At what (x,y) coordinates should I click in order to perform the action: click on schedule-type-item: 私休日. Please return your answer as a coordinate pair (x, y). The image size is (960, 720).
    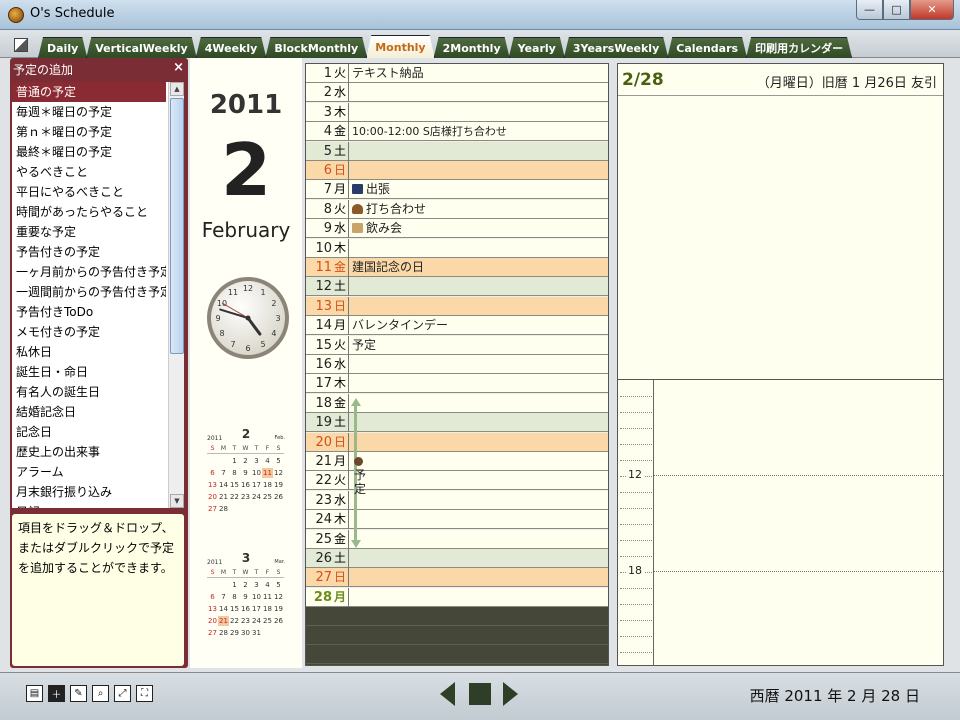
    Looking at the image, I should click on (89, 352).